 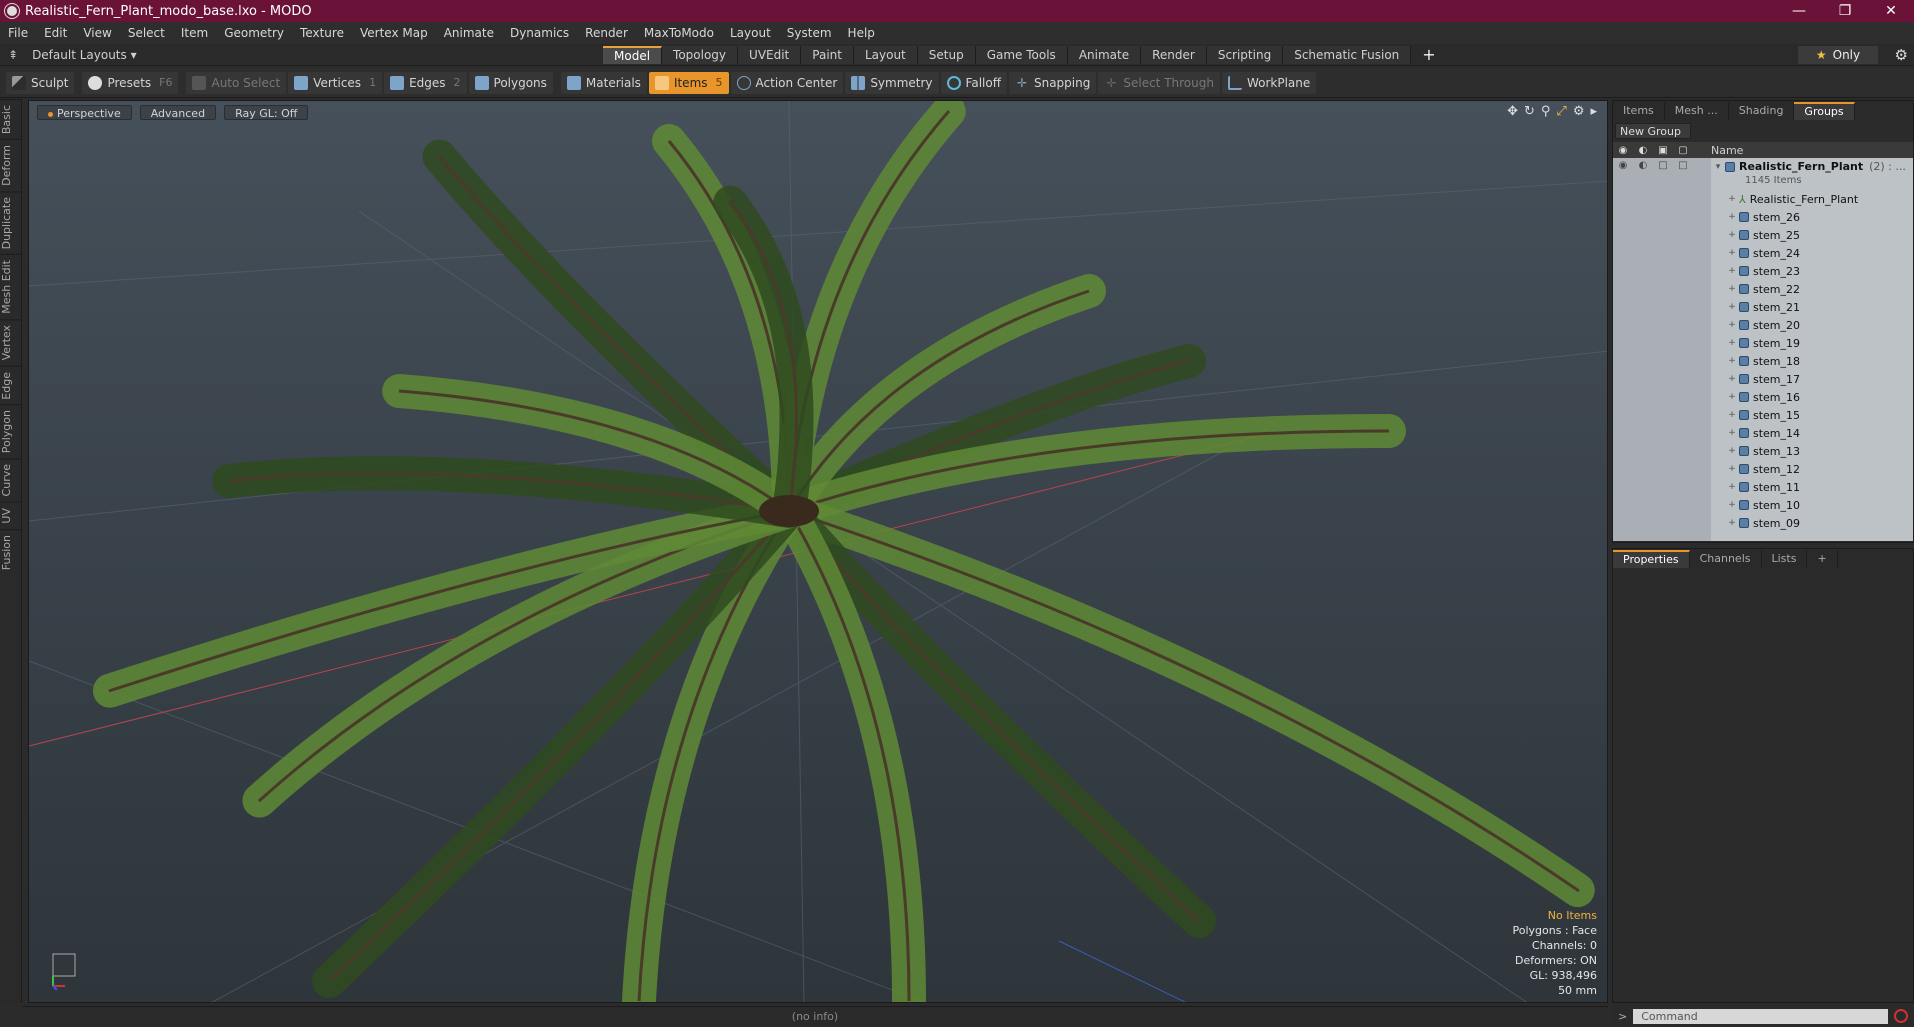 What do you see at coordinates (1727, 150) in the screenshot?
I see `name-column-header: Name` at bounding box center [1727, 150].